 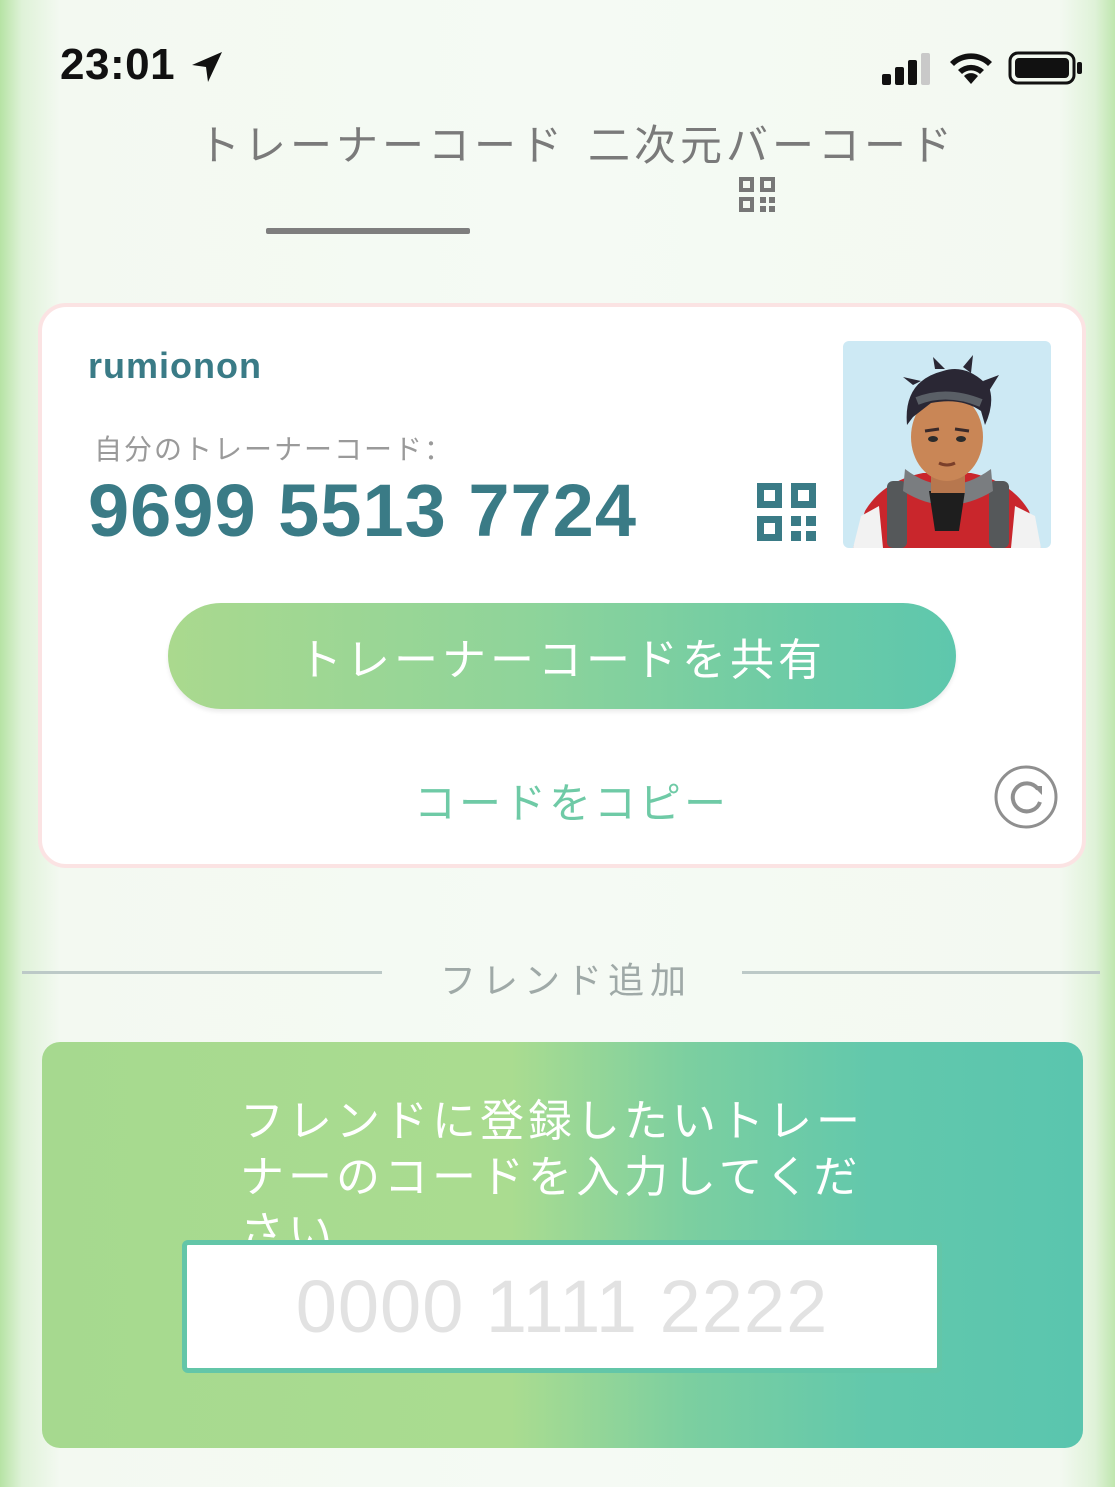 What do you see at coordinates (562, 656) in the screenshot?
I see `share-trainer-code-button: トレーナーコードを共有` at bounding box center [562, 656].